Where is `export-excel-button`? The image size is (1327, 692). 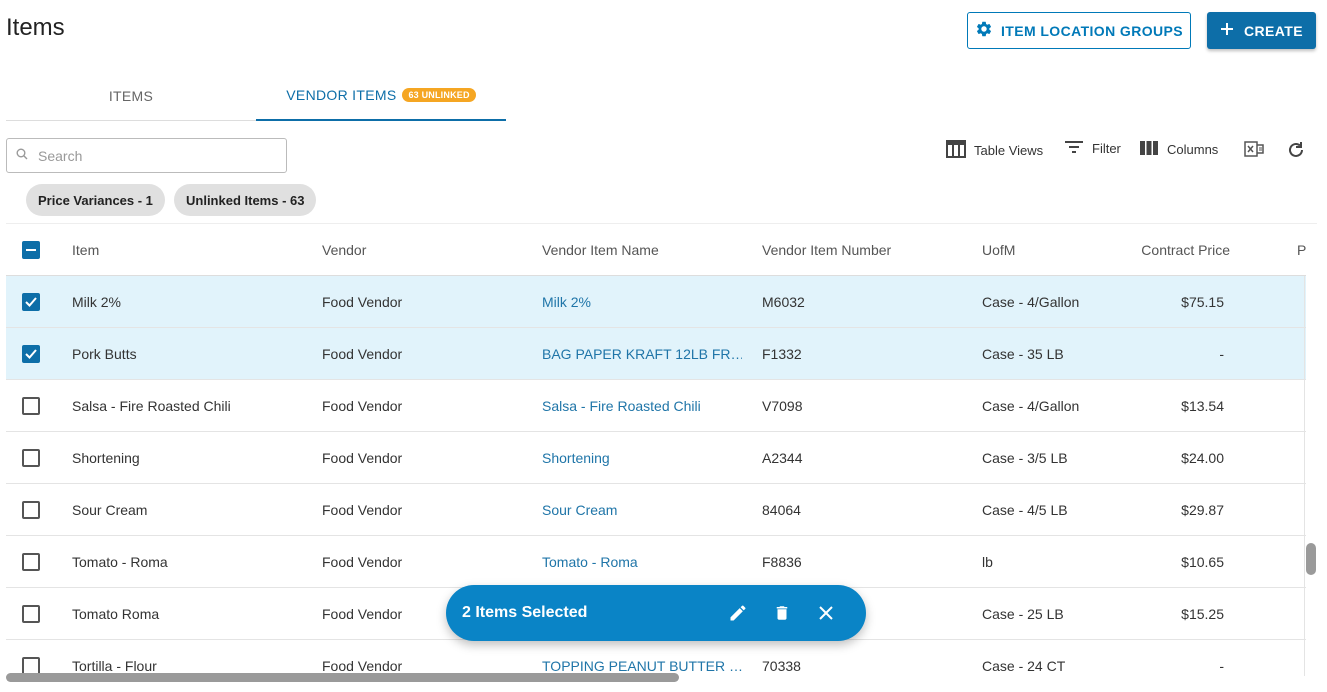
export-excel-button is located at coordinates (1254, 150).